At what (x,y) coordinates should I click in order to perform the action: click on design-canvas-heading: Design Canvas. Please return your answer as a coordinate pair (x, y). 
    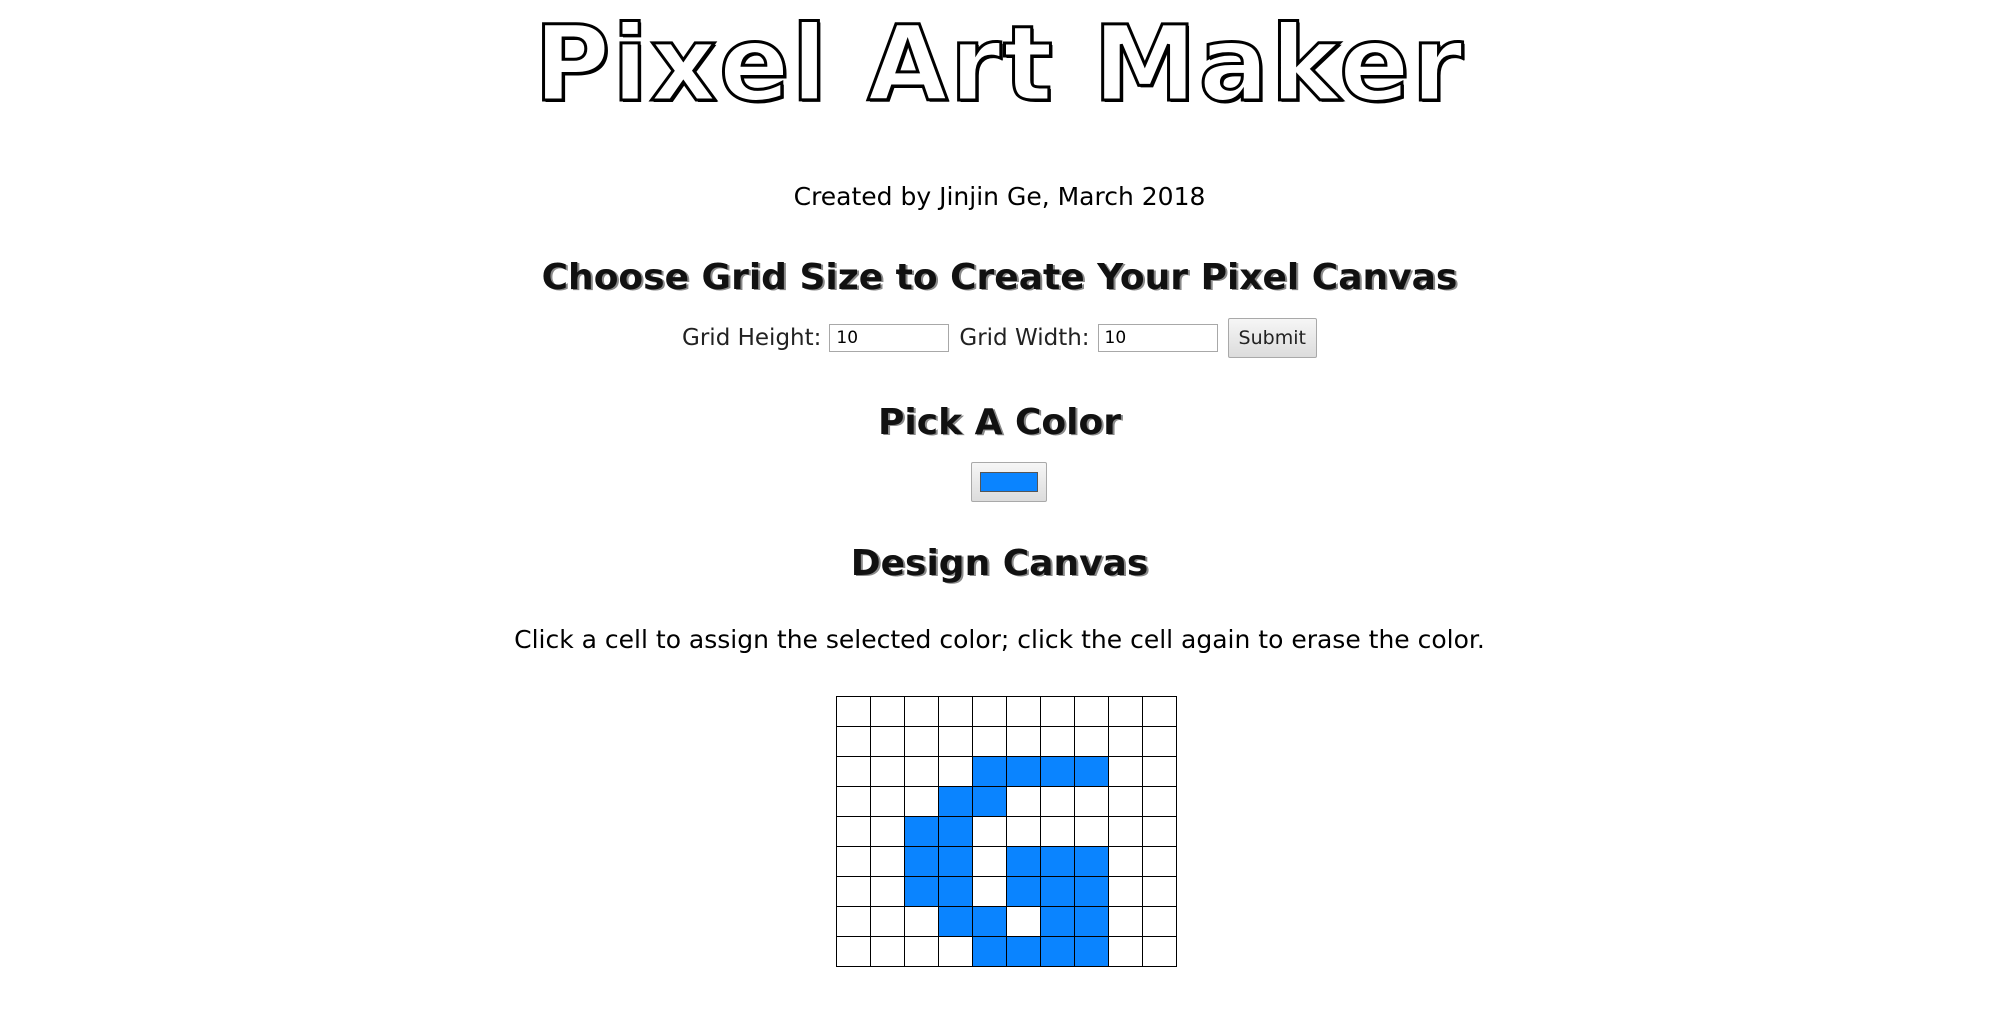
    Looking at the image, I should click on (999, 563).